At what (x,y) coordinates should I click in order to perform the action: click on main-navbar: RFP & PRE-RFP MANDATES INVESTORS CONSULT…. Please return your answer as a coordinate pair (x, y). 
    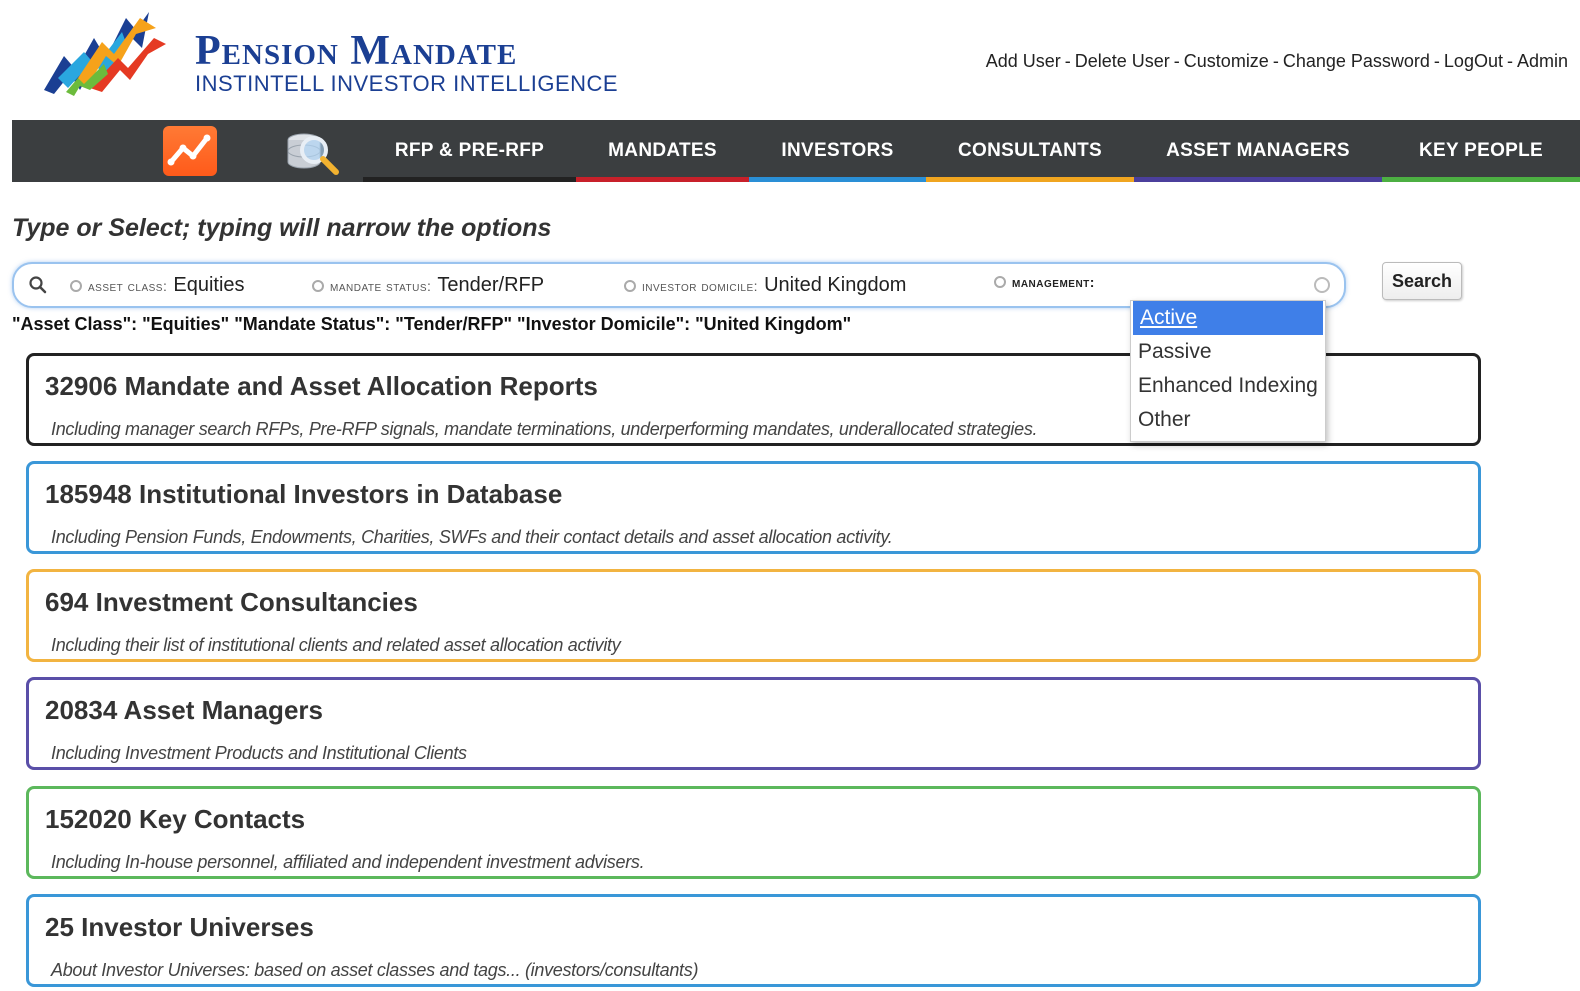
    Looking at the image, I should click on (796, 151).